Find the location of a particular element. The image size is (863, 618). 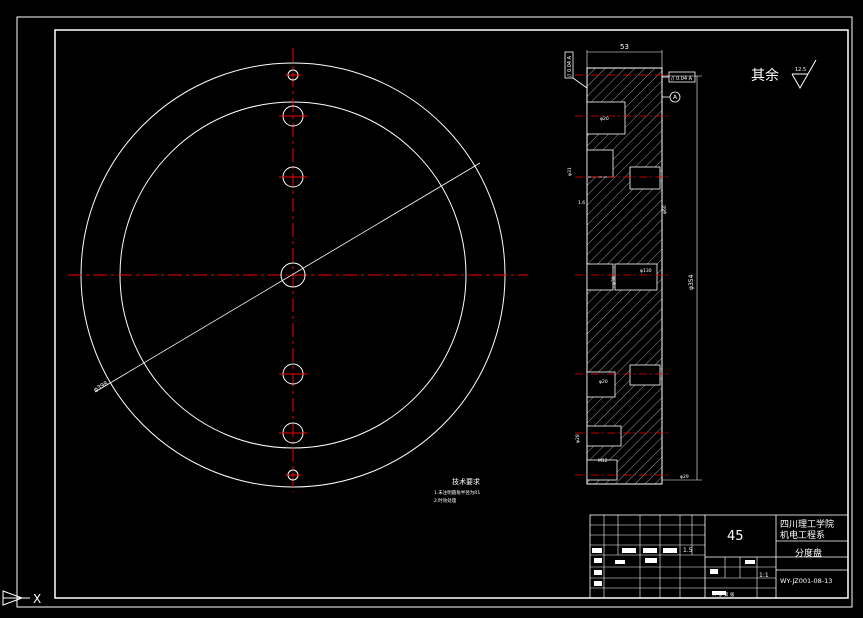

scale-value: 1:1 is located at coordinates (764, 575).